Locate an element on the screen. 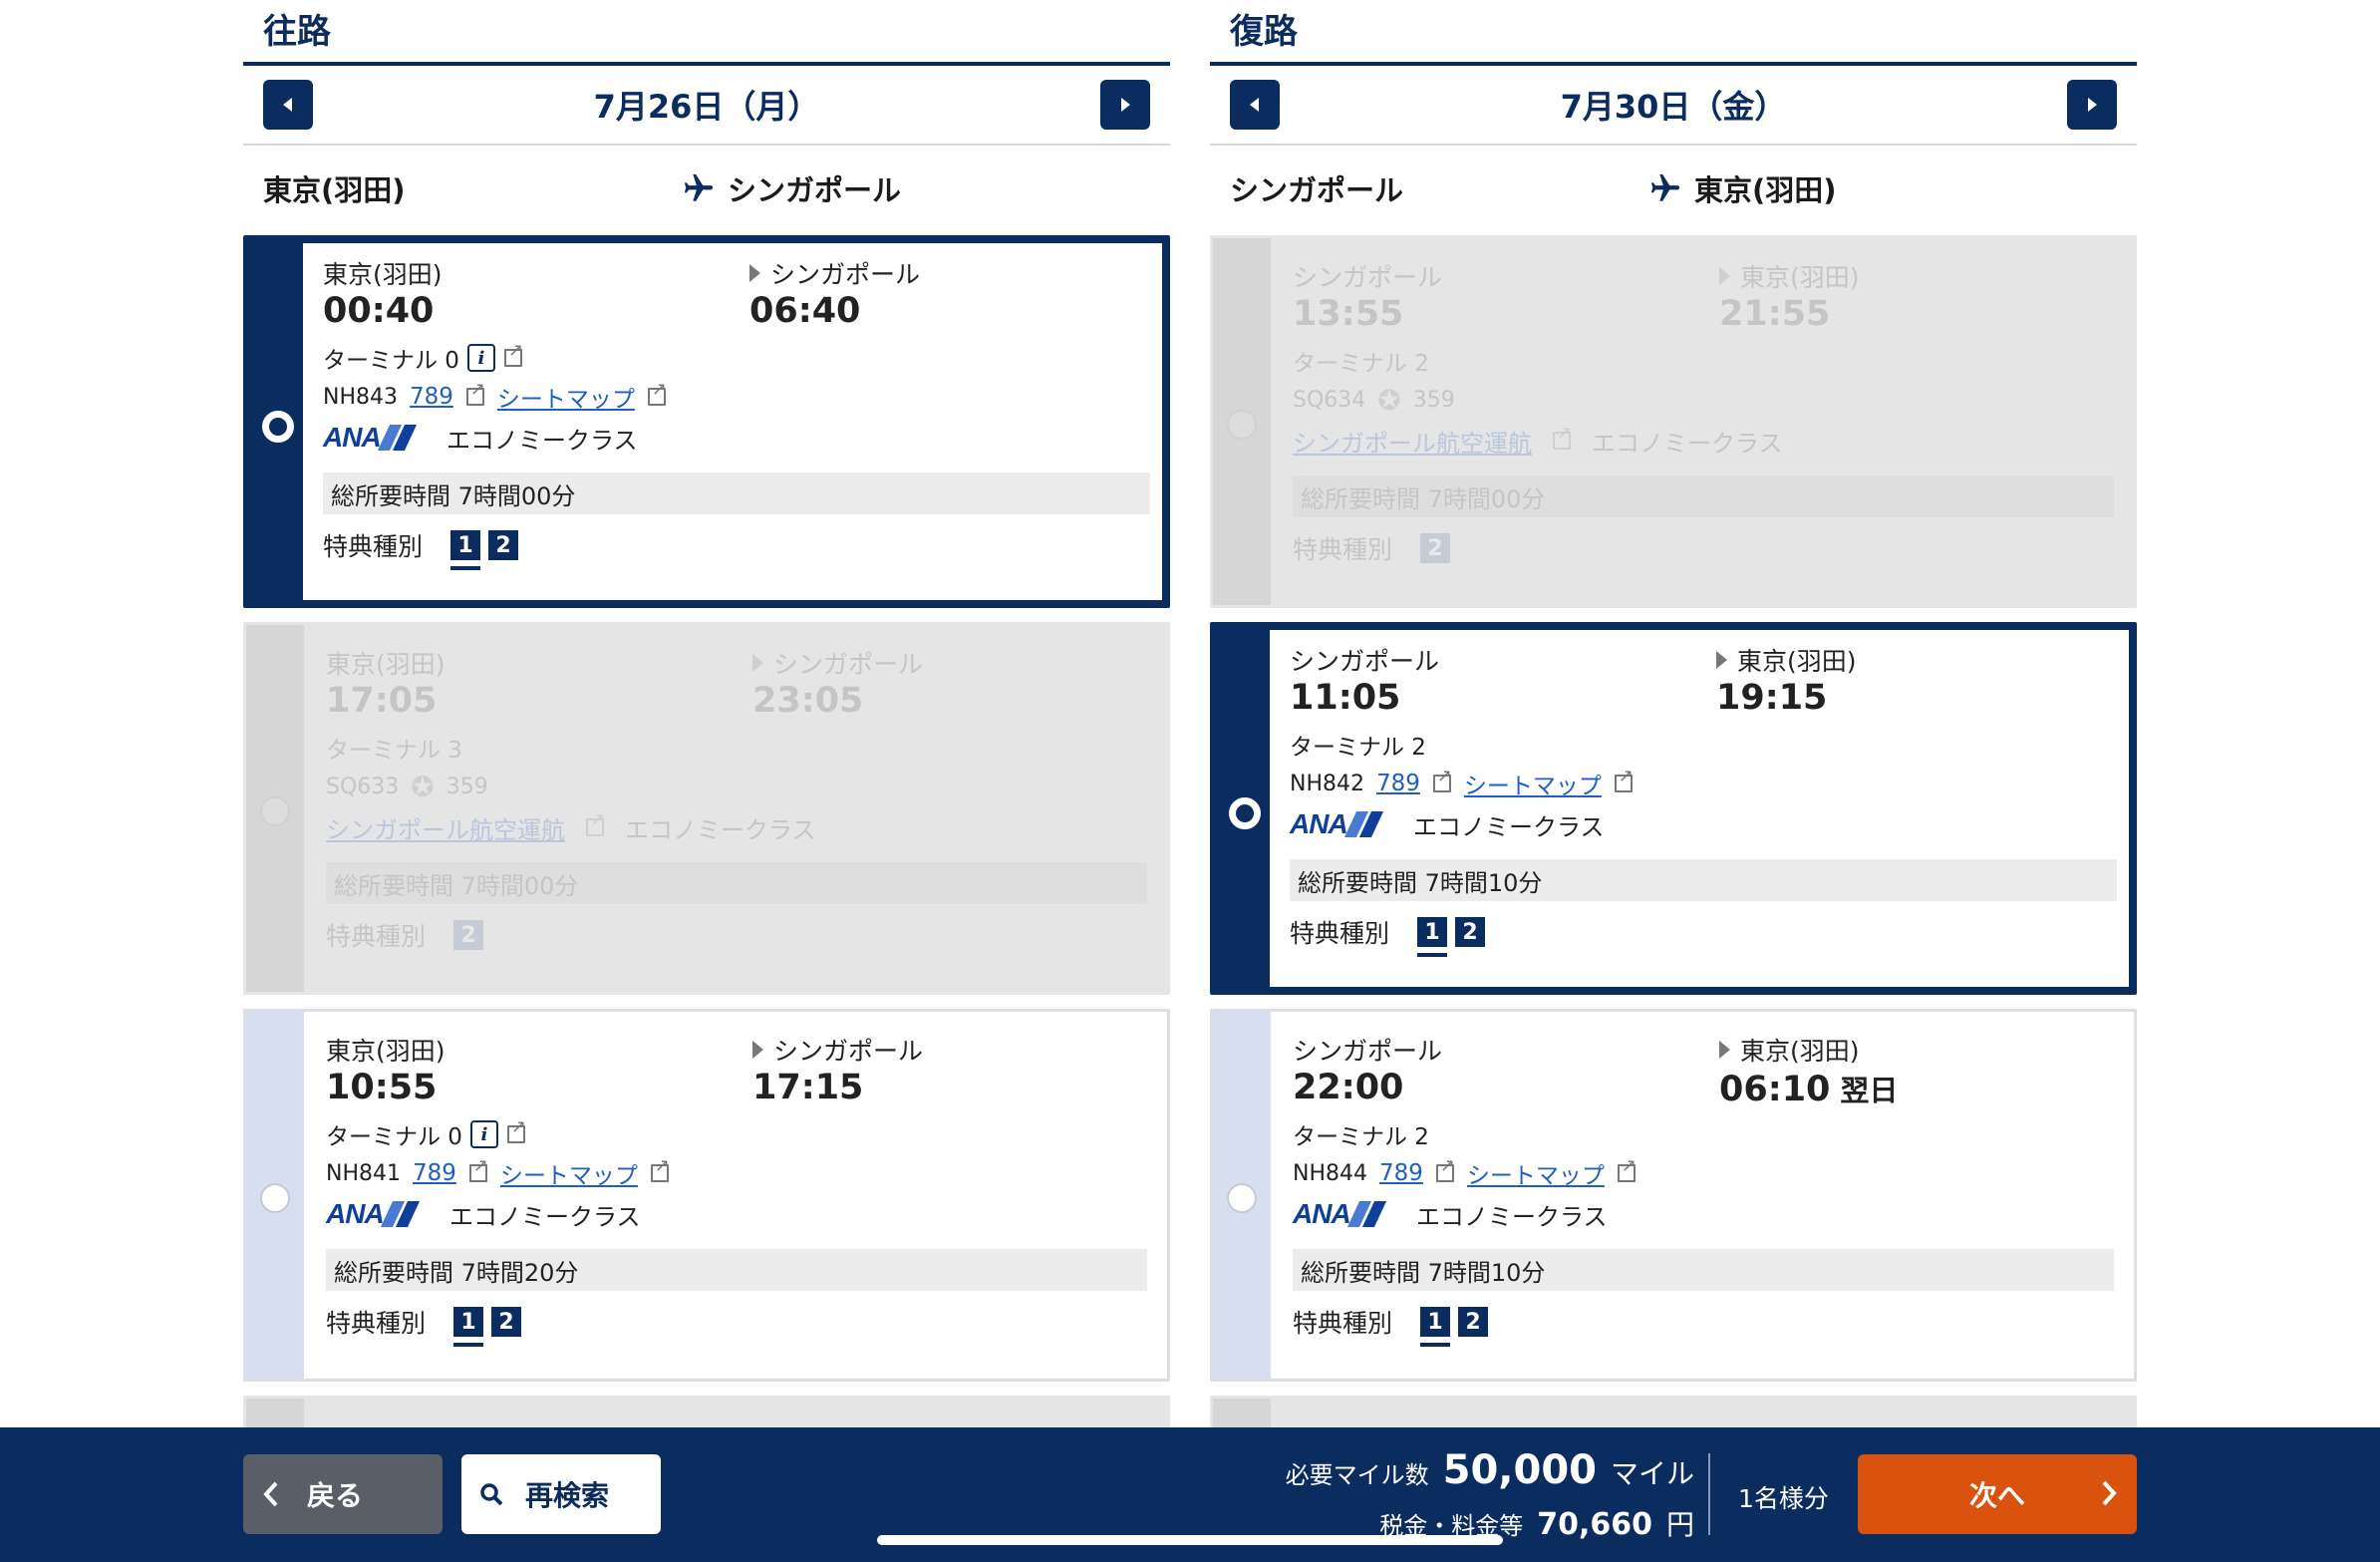  return-date: 7月30日（金） is located at coordinates (1673, 107).